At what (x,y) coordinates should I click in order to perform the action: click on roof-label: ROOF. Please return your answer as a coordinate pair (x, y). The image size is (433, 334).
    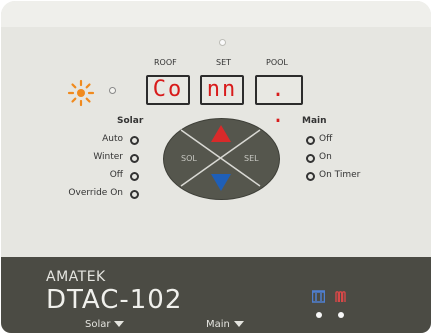
    Looking at the image, I should click on (165, 62).